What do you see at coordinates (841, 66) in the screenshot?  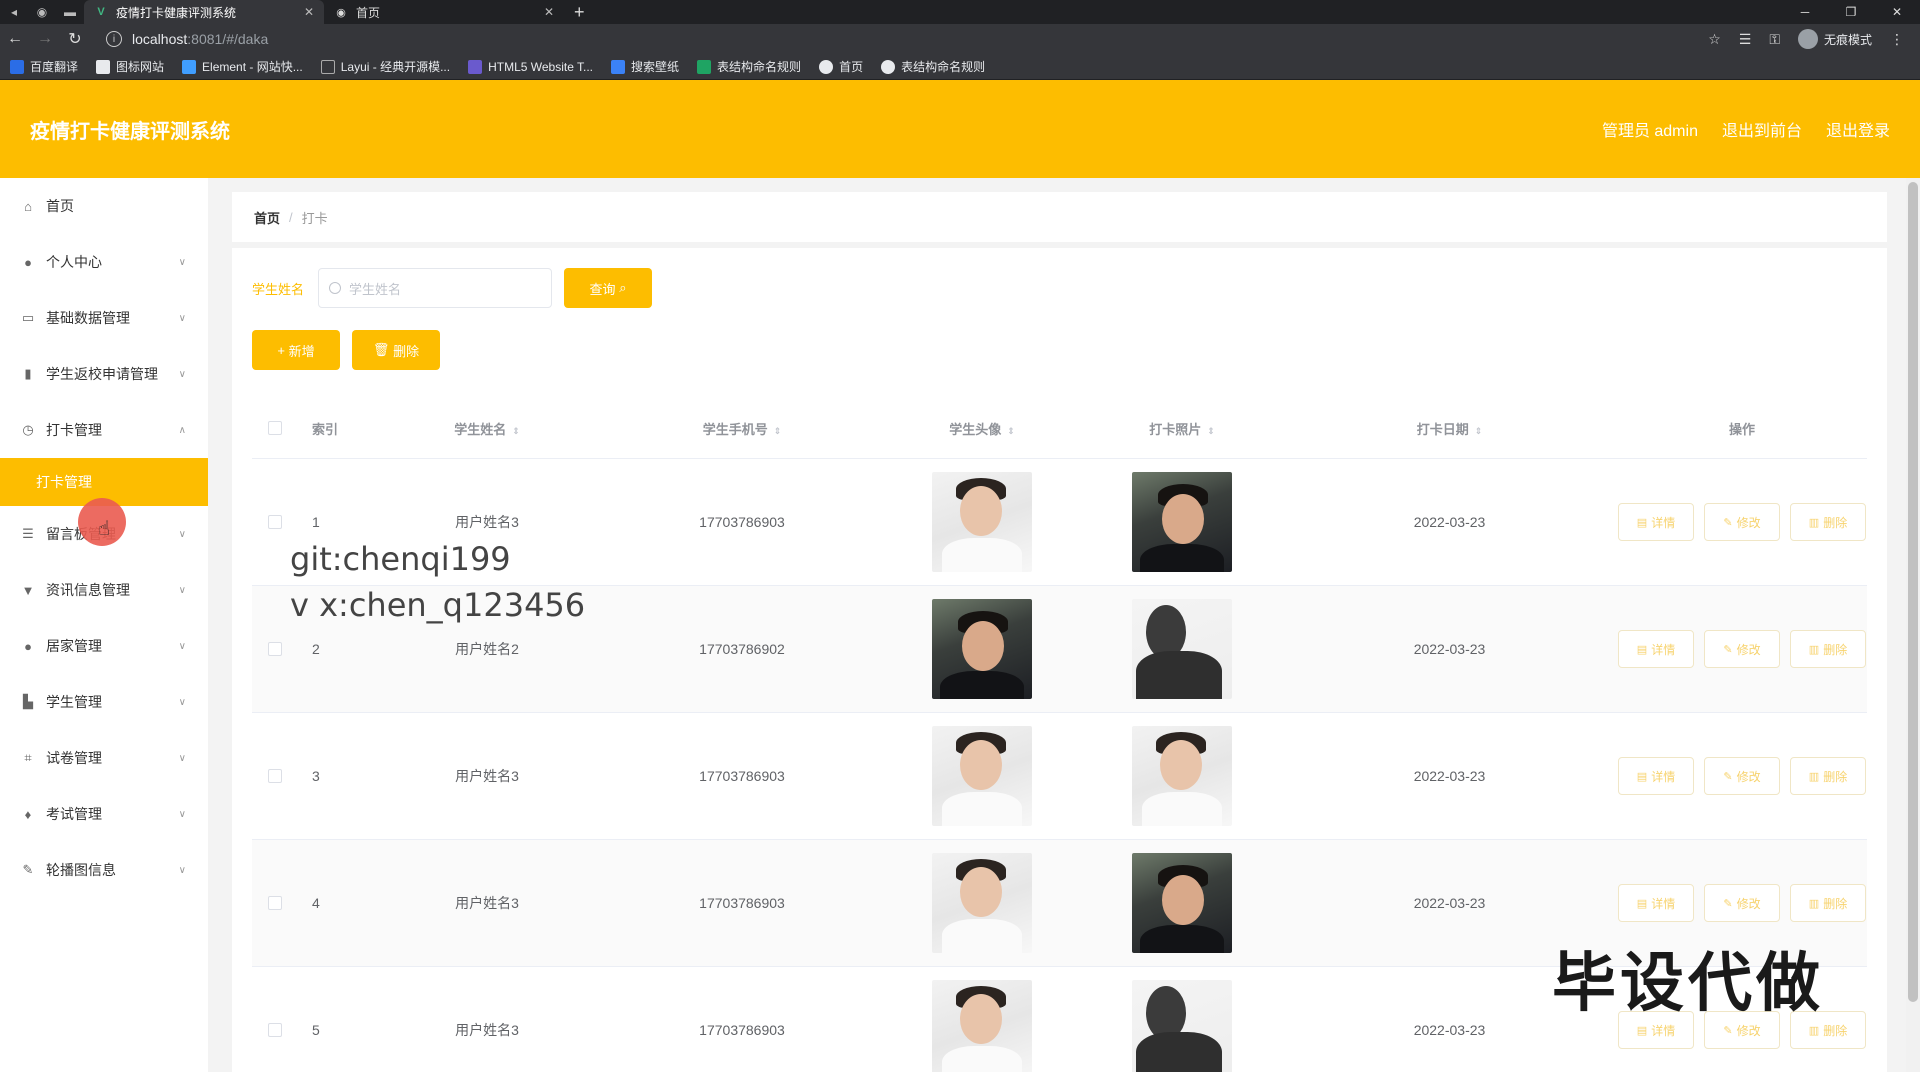 I see `bookmark: 首页` at bounding box center [841, 66].